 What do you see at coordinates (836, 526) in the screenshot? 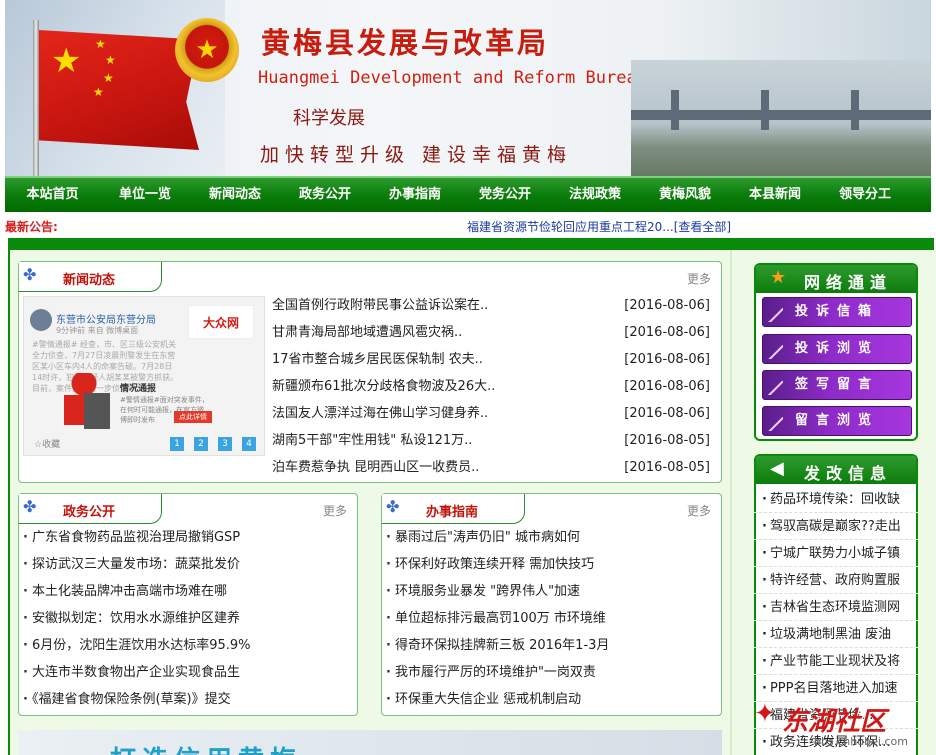
I see `list-item: 驾驭高碳是巅家??走出` at bounding box center [836, 526].